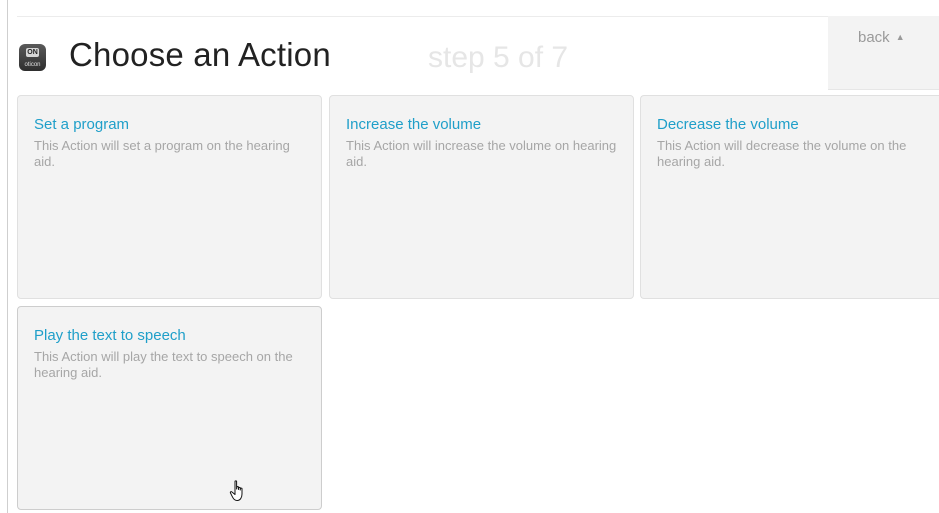 The width and height of the screenshot is (939, 513). I want to click on action-title: Set a program, so click(82, 124).